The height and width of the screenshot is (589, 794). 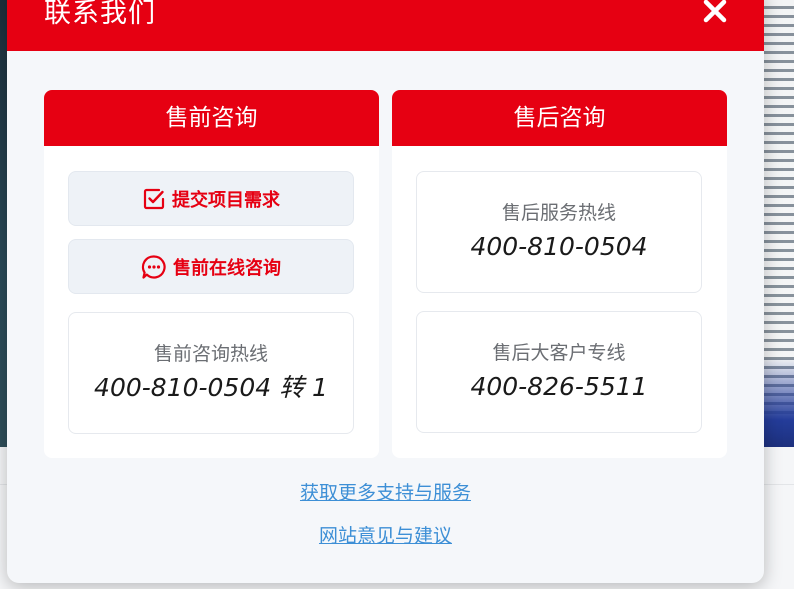 What do you see at coordinates (559, 387) in the screenshot?
I see `aftersale-vip-number: 400-826-5511` at bounding box center [559, 387].